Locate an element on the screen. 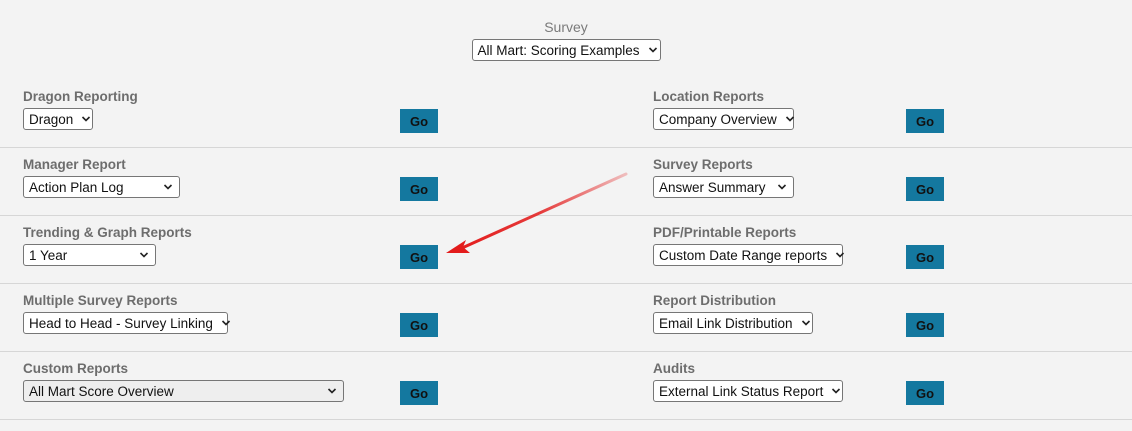 This screenshot has height=431, width=1132. survey-reports-select: Answer Summary is located at coordinates (723, 187).